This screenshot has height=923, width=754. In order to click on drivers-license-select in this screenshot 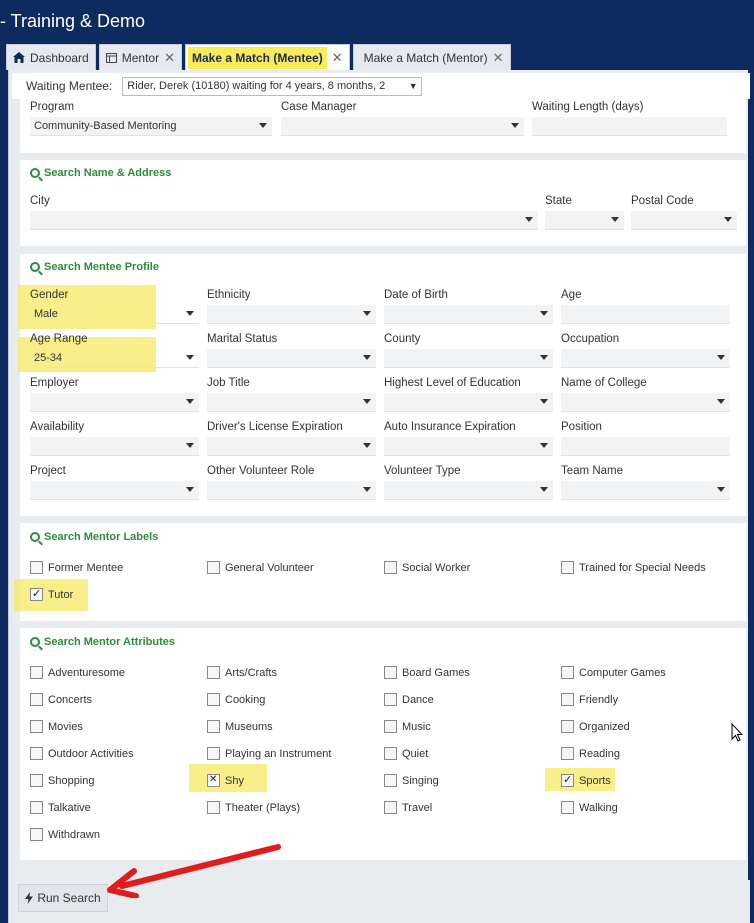, I will do `click(291, 446)`.